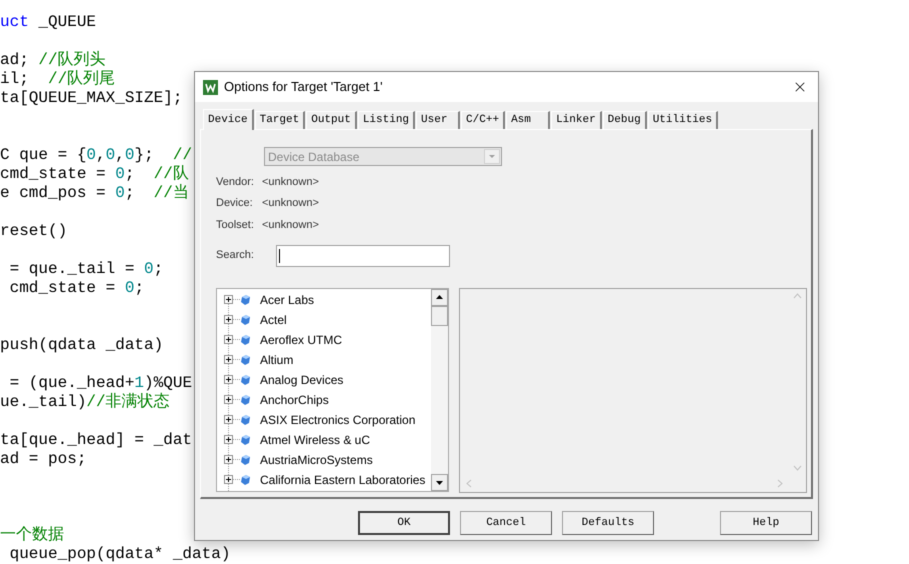  Describe the element at coordinates (528, 120) in the screenshot. I see `tab: Asm` at that location.